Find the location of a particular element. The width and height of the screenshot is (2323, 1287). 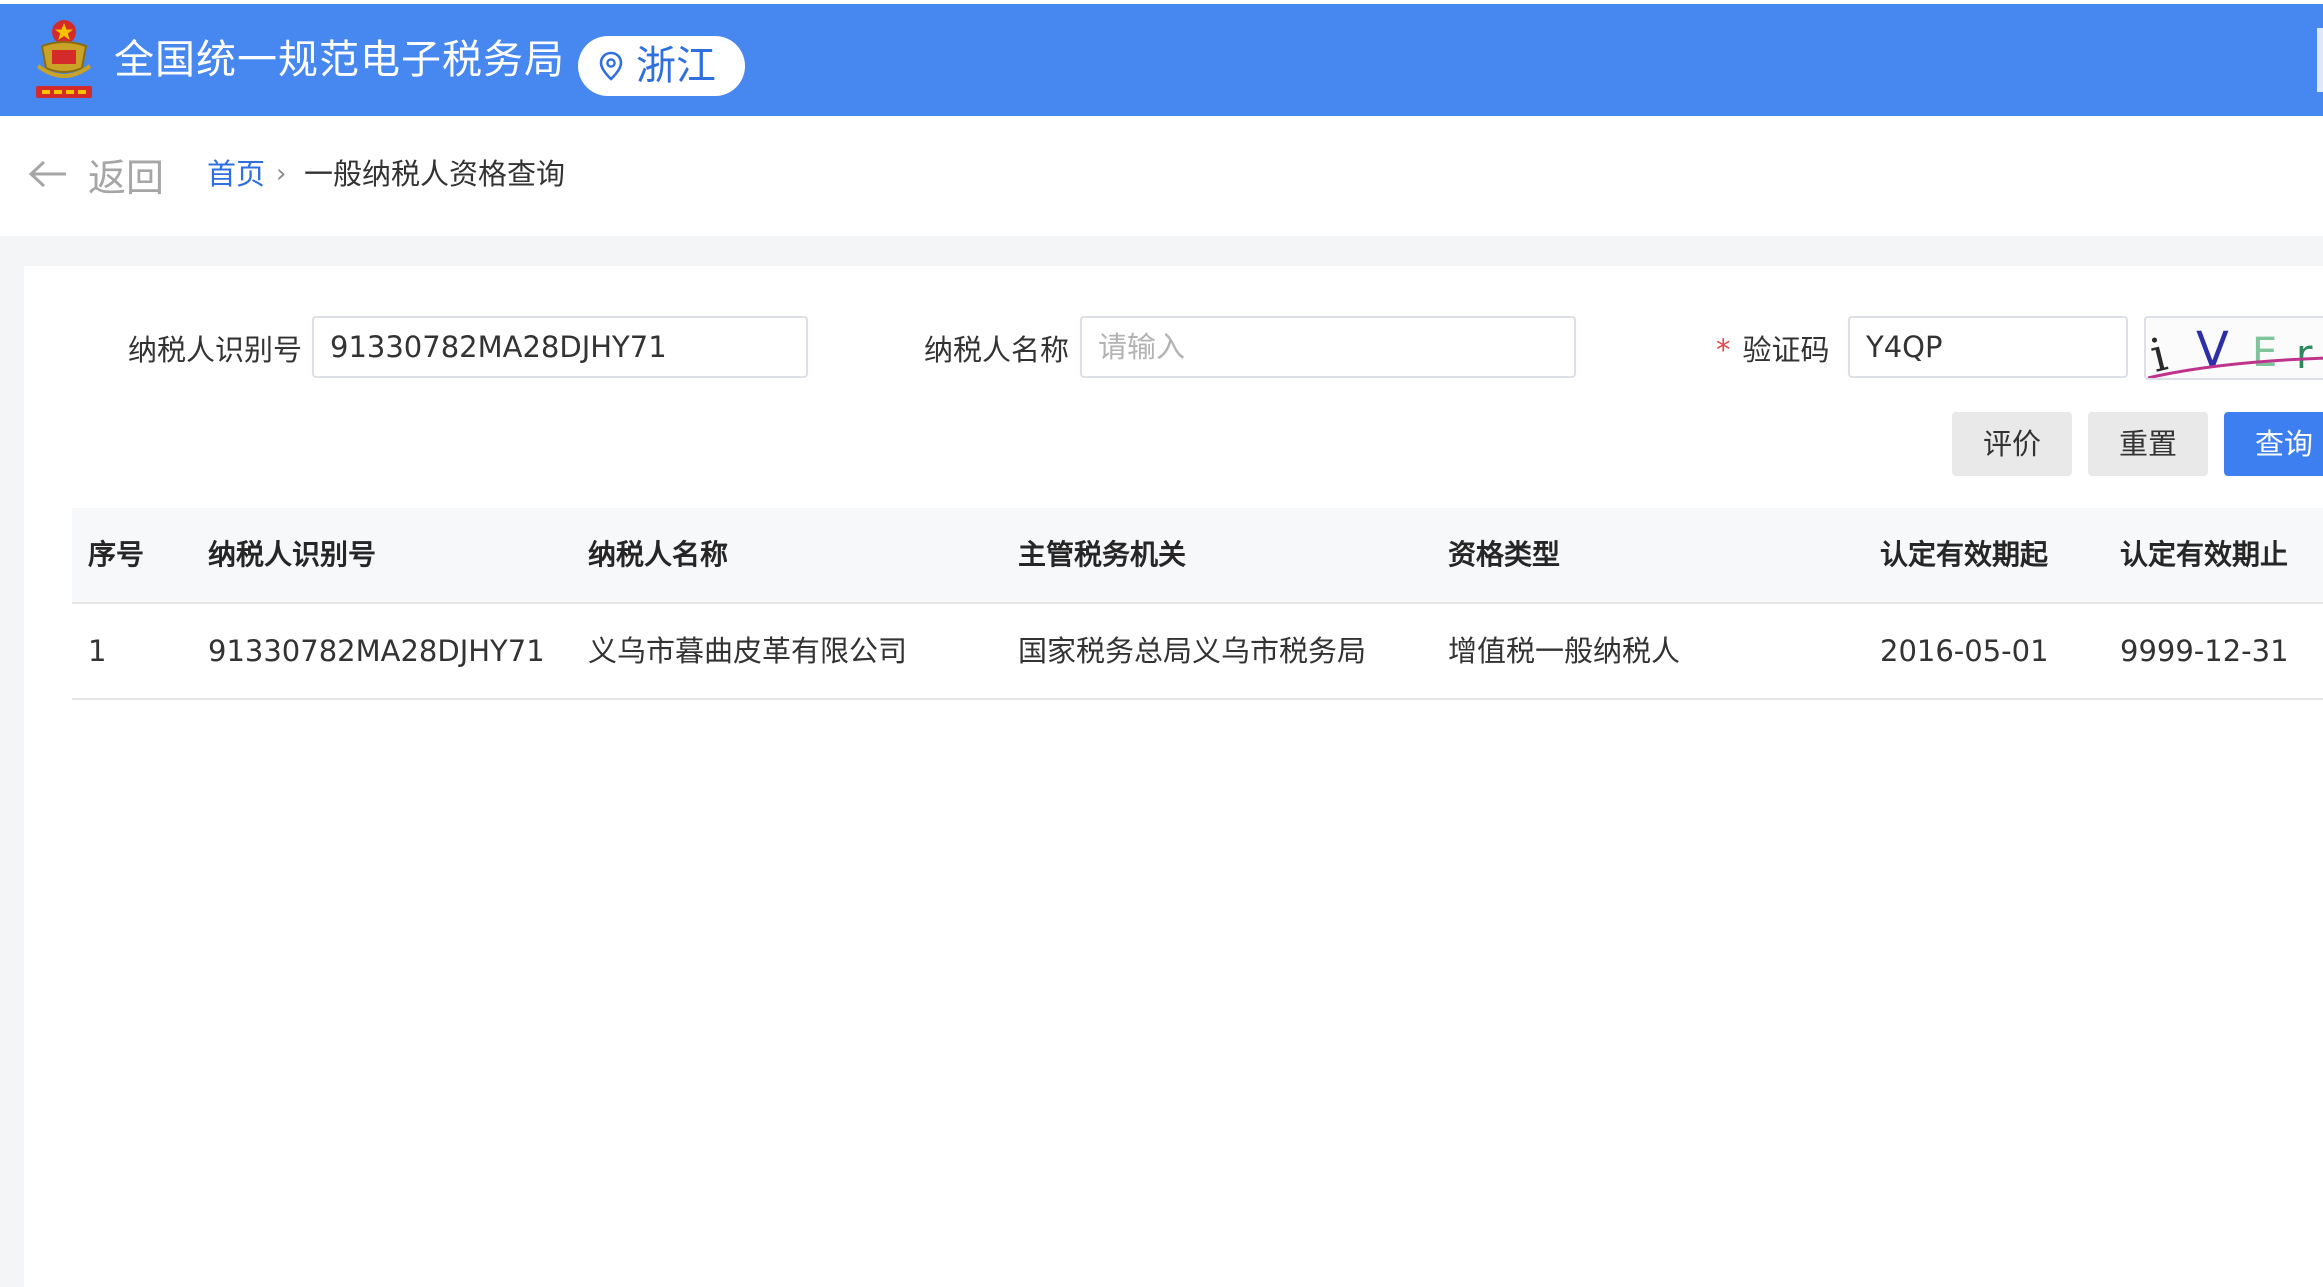

col-header-taxpayer-name: 纳税人名称 is located at coordinates (658, 554).